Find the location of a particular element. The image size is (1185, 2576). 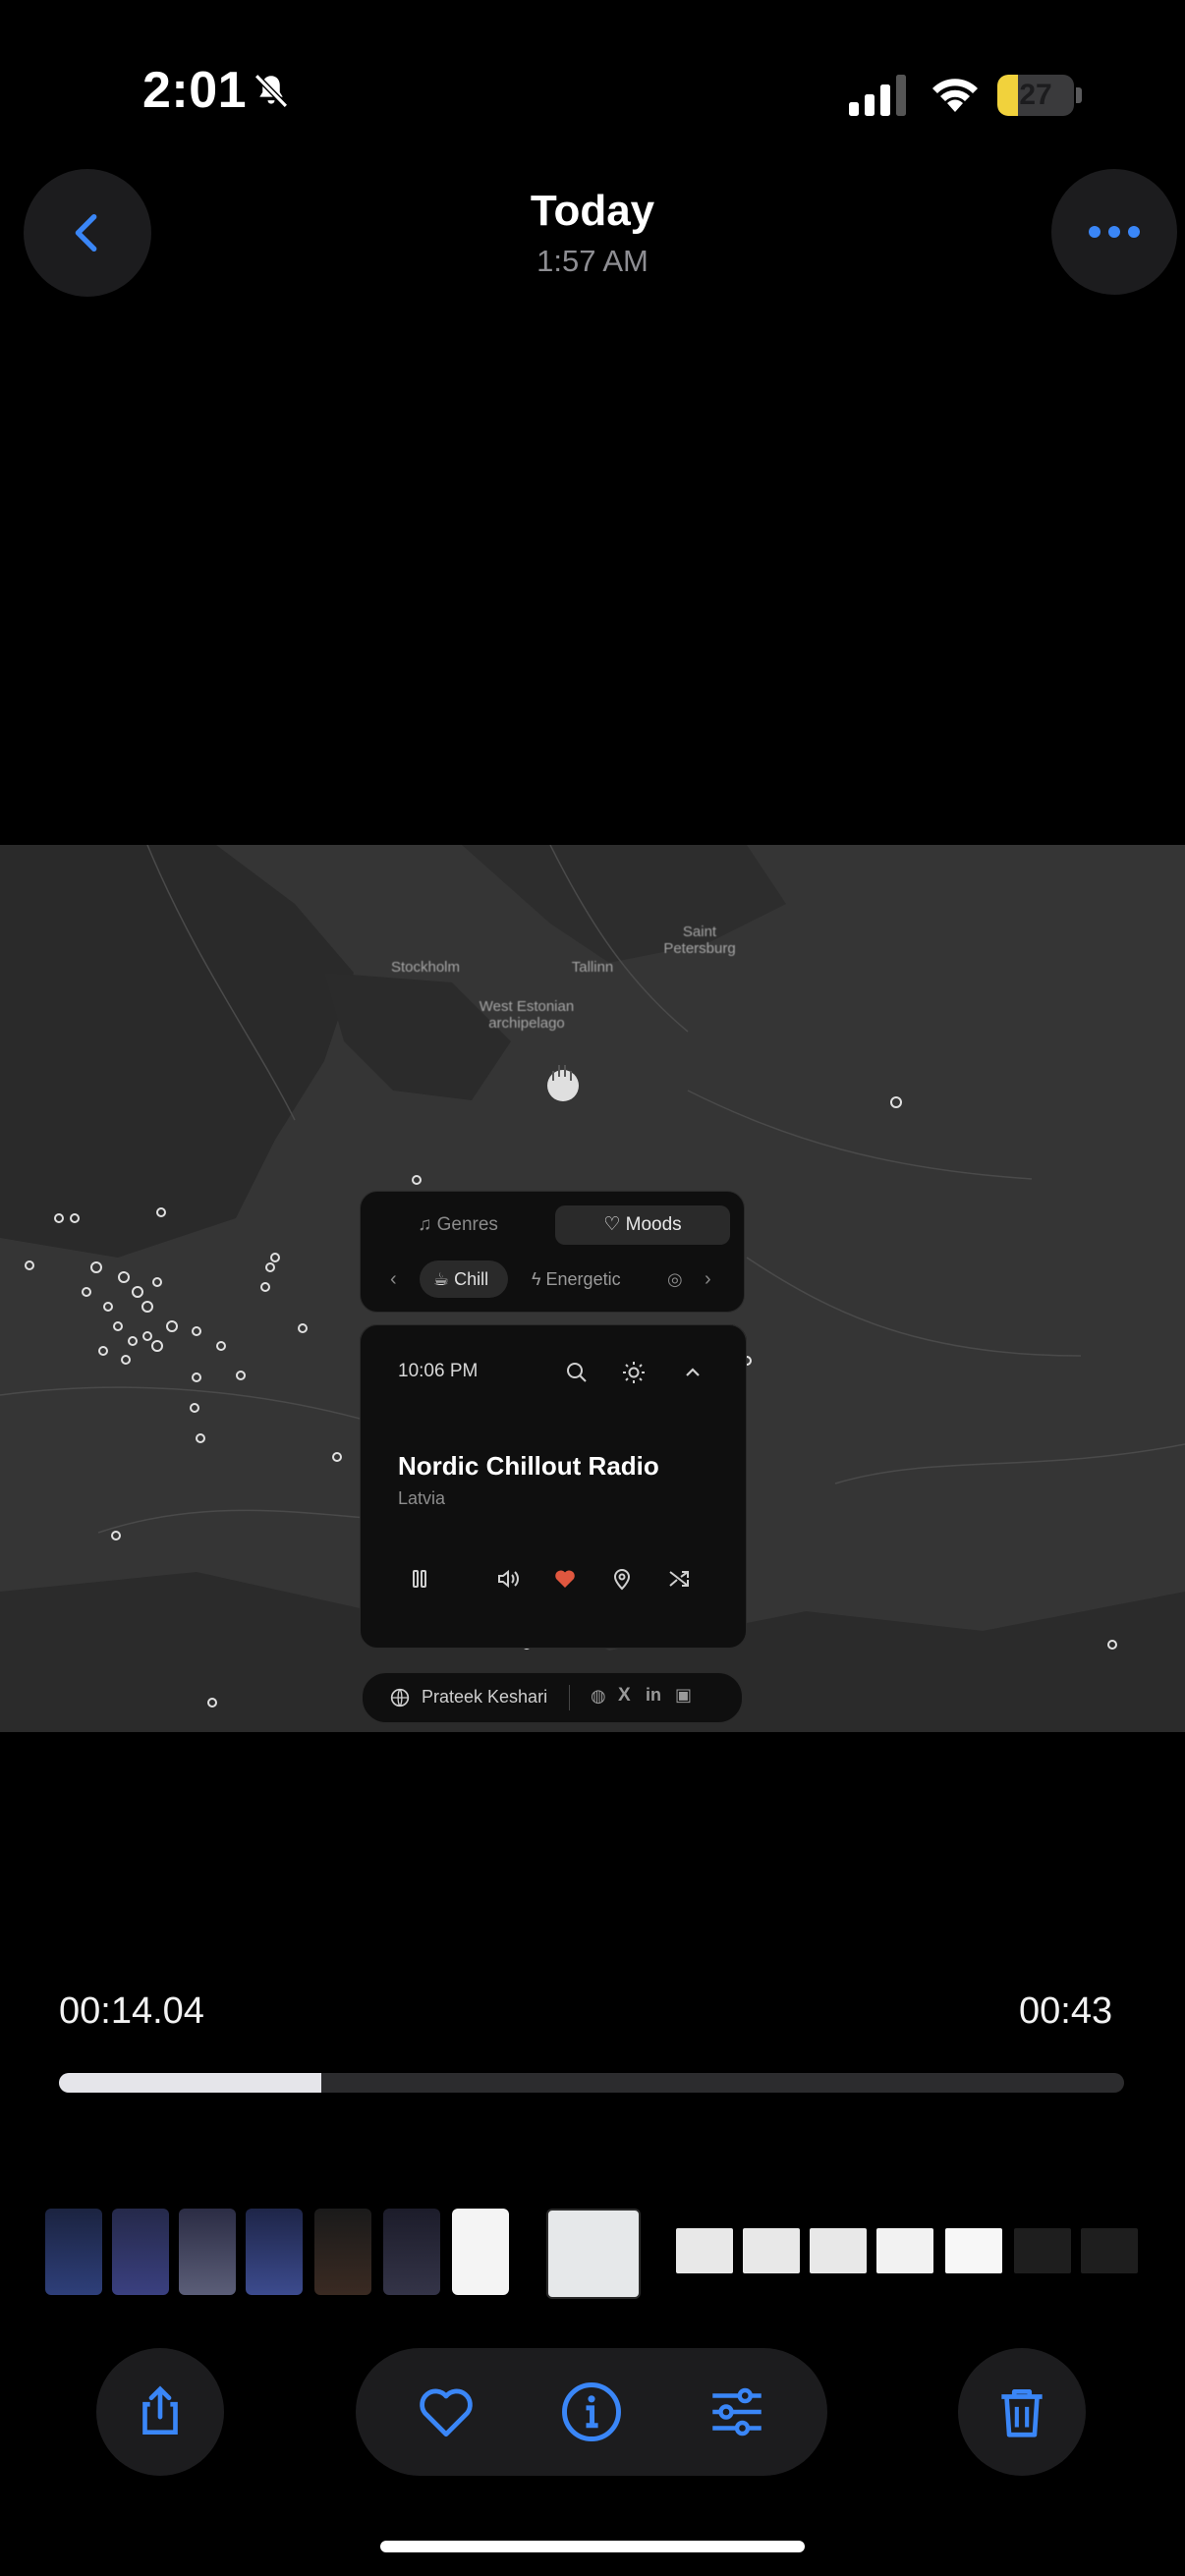

heart-icon is located at coordinates (447, 2412).